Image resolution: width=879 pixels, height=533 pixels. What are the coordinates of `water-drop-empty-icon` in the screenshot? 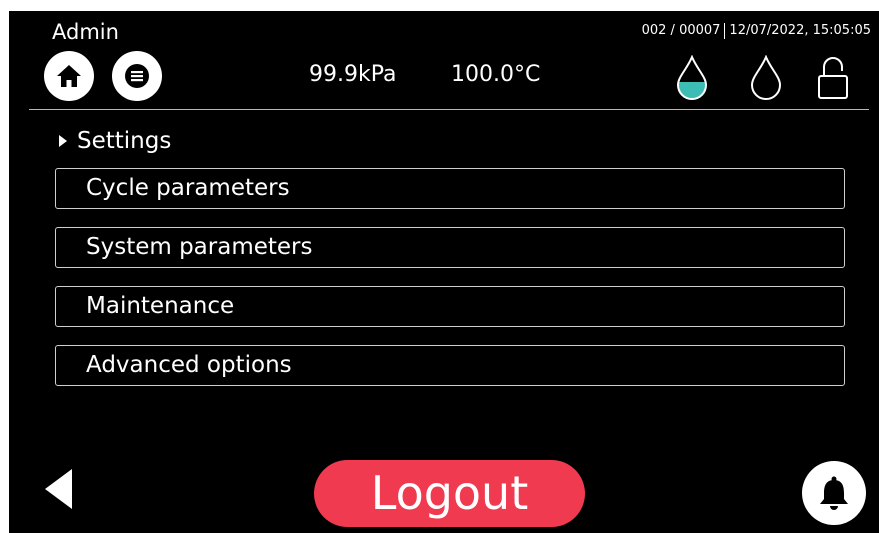 It's located at (766, 77).